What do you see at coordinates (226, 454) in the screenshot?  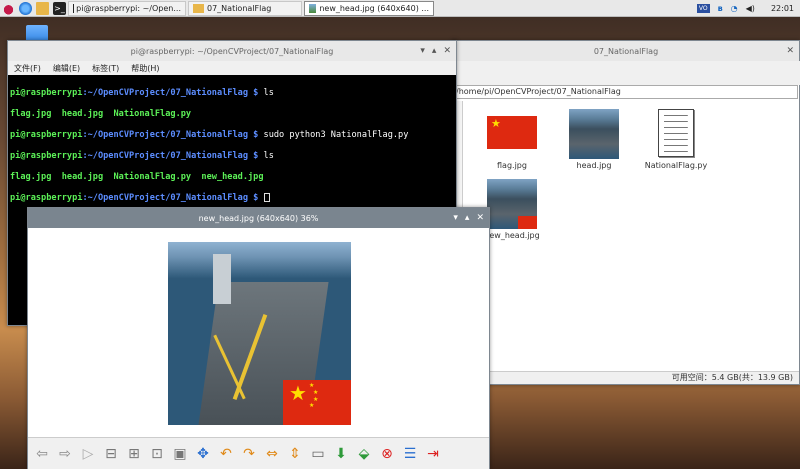 I see `rotate-left-icon: ↶` at bounding box center [226, 454].